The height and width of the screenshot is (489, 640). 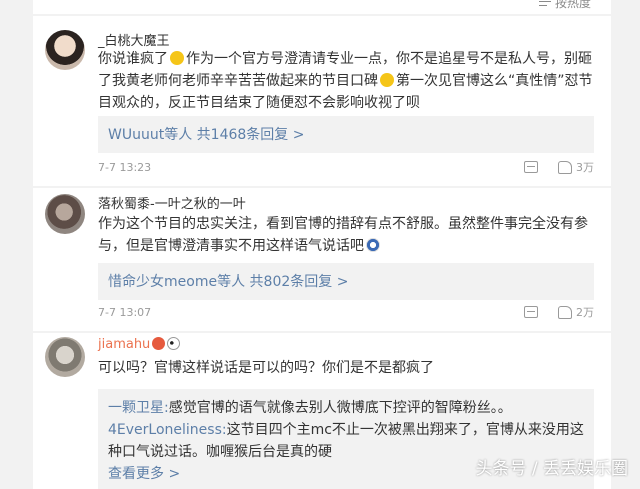 I want to click on reply-users: 惜命少女meome等人, so click(x=176, y=282).